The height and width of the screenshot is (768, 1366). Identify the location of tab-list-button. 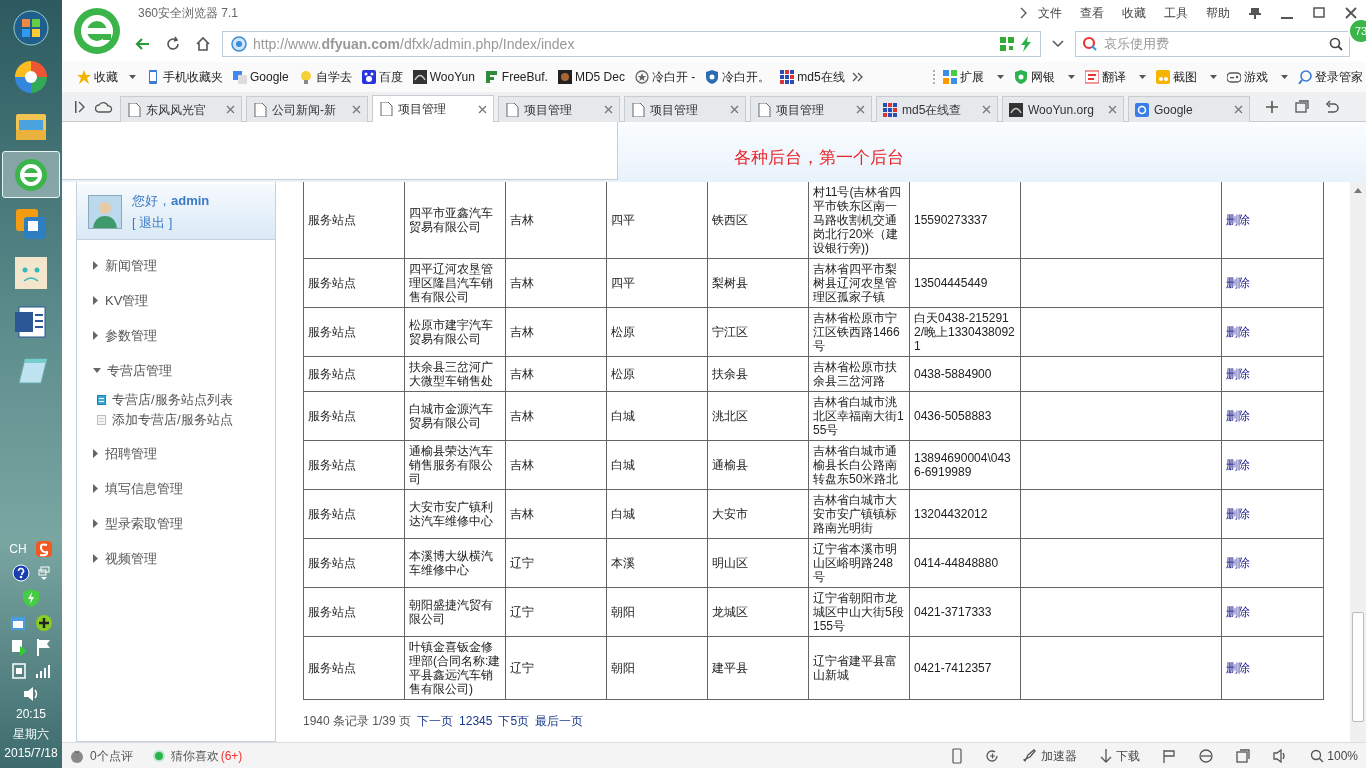
(1302, 106).